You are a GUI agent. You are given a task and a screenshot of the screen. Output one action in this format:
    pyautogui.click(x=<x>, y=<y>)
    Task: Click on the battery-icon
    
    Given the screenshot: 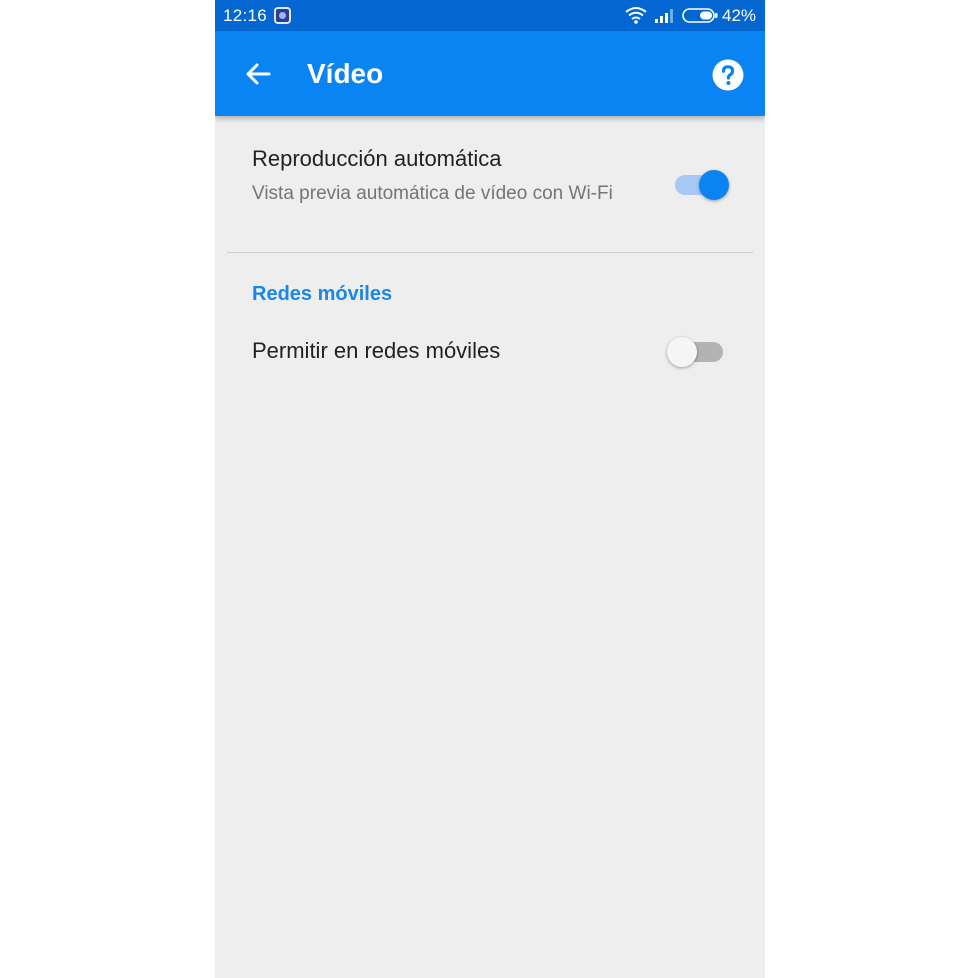 What is the action you would take?
    pyautogui.click(x=700, y=15)
    